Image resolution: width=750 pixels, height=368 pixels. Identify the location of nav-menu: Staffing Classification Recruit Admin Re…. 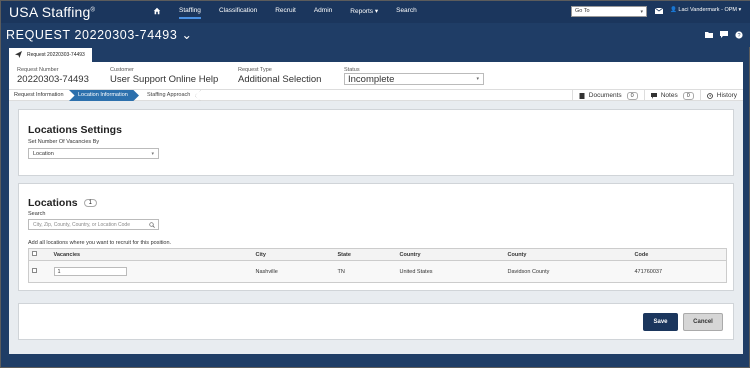
(294, 13).